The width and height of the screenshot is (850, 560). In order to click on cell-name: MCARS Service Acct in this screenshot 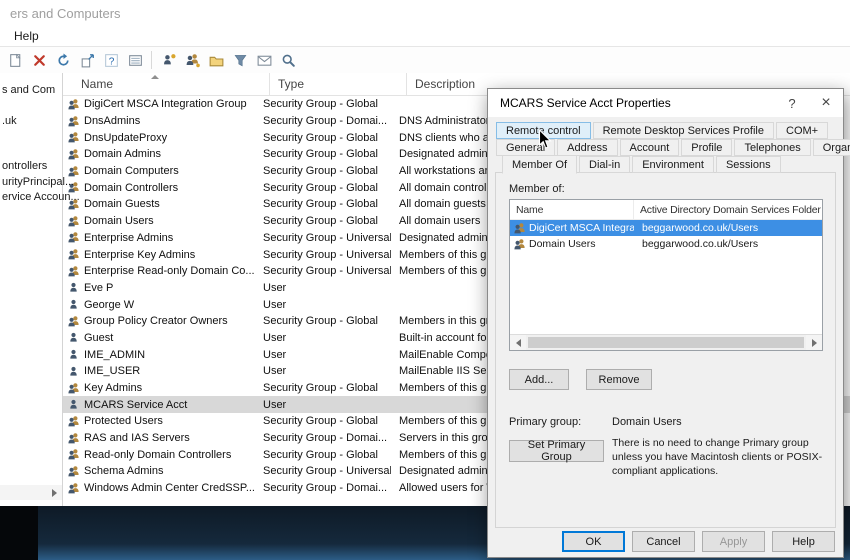, I will do `click(159, 404)`.